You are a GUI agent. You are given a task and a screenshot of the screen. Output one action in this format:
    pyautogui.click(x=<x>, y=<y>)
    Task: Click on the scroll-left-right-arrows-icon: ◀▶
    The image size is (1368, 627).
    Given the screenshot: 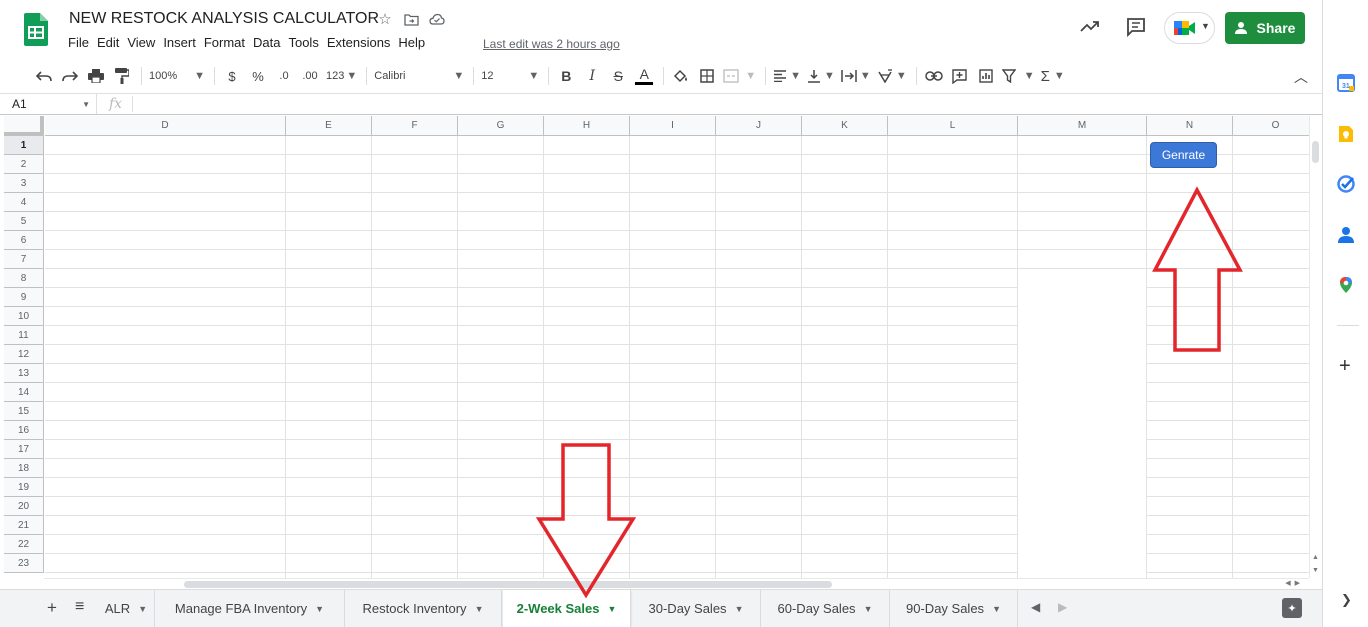 What is the action you would take?
    pyautogui.click(x=1294, y=583)
    